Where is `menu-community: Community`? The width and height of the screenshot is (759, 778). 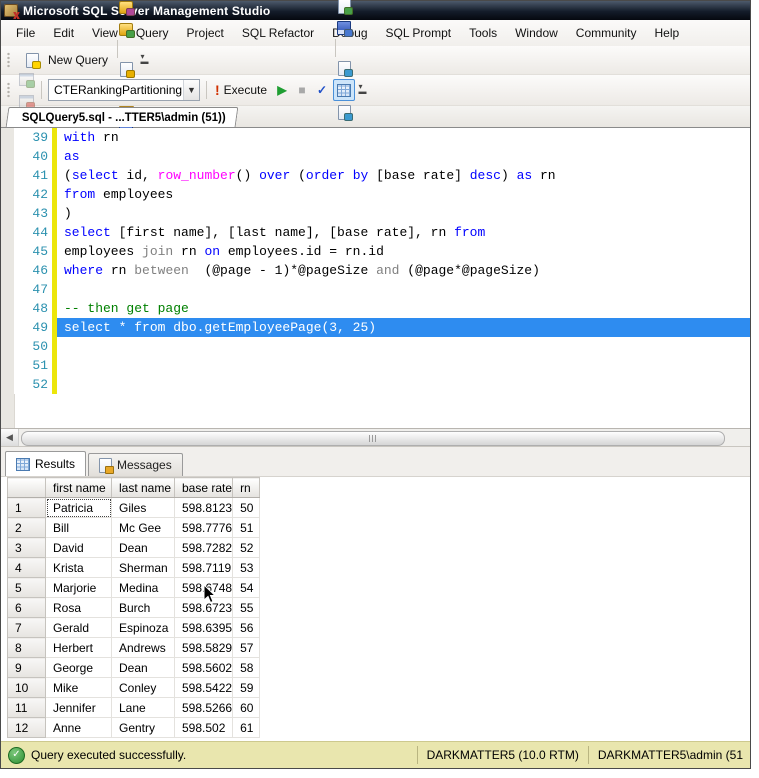
menu-community: Community is located at coordinates (606, 33).